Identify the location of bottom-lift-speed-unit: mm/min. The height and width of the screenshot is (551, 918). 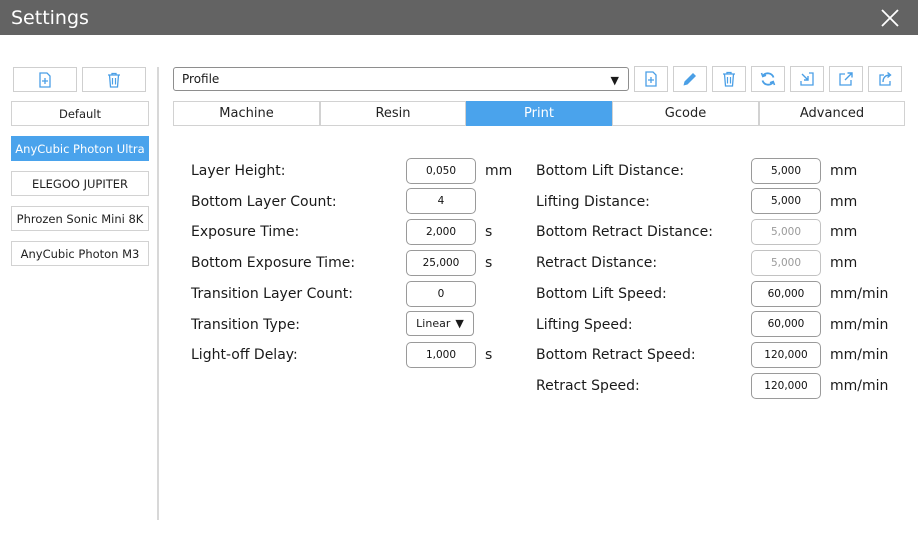
(859, 294).